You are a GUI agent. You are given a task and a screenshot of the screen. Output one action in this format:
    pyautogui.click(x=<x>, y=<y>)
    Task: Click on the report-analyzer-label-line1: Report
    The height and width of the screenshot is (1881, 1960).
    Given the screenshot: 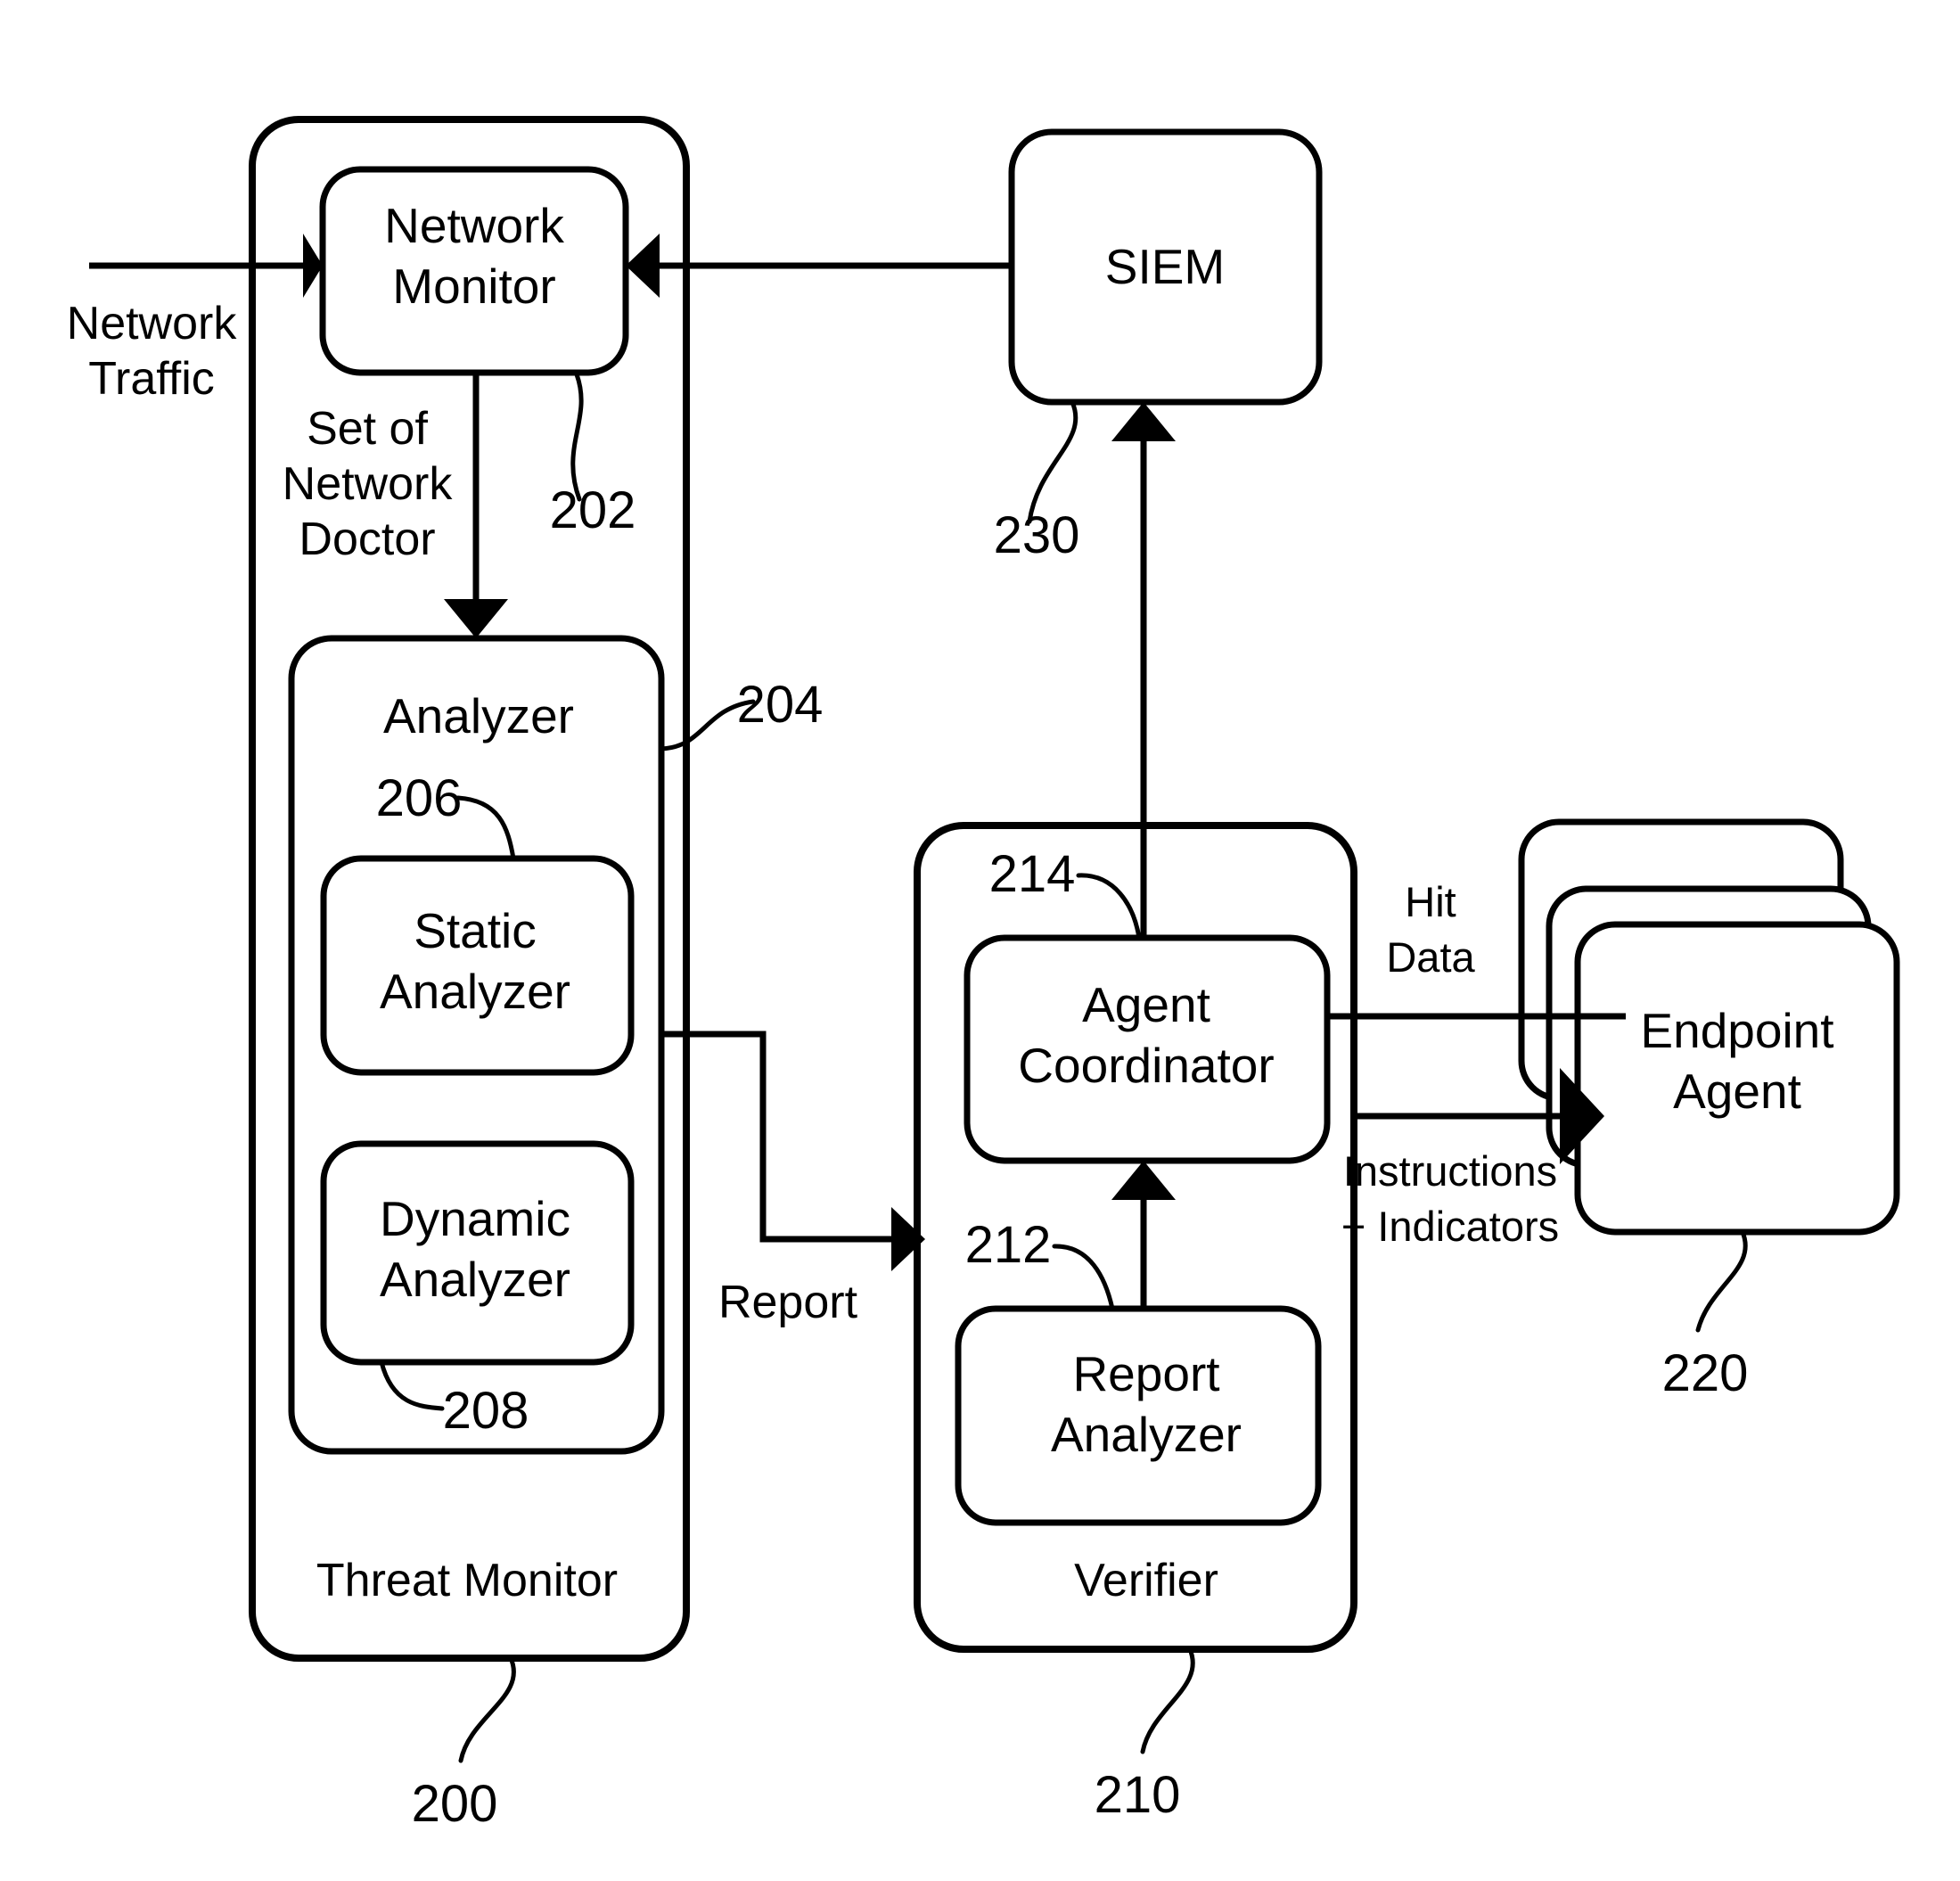 What is the action you would take?
    pyautogui.click(x=1145, y=1373)
    